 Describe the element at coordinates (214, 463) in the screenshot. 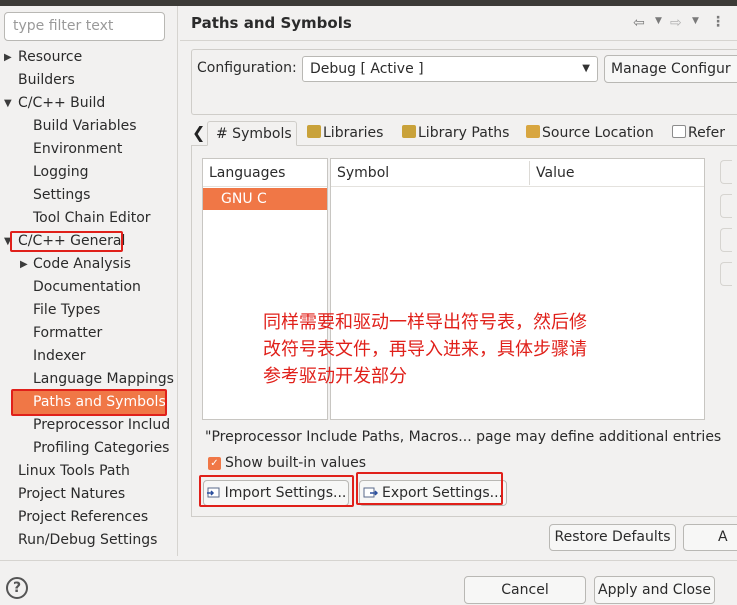

I see `show-builtin-checkbox: ✓` at that location.